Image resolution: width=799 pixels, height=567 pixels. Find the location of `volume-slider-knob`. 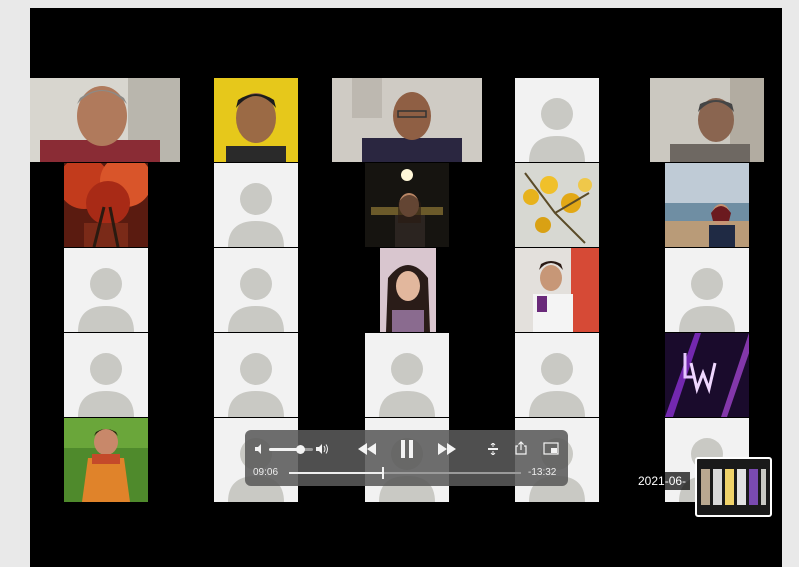

volume-slider-knob is located at coordinates (300, 449).